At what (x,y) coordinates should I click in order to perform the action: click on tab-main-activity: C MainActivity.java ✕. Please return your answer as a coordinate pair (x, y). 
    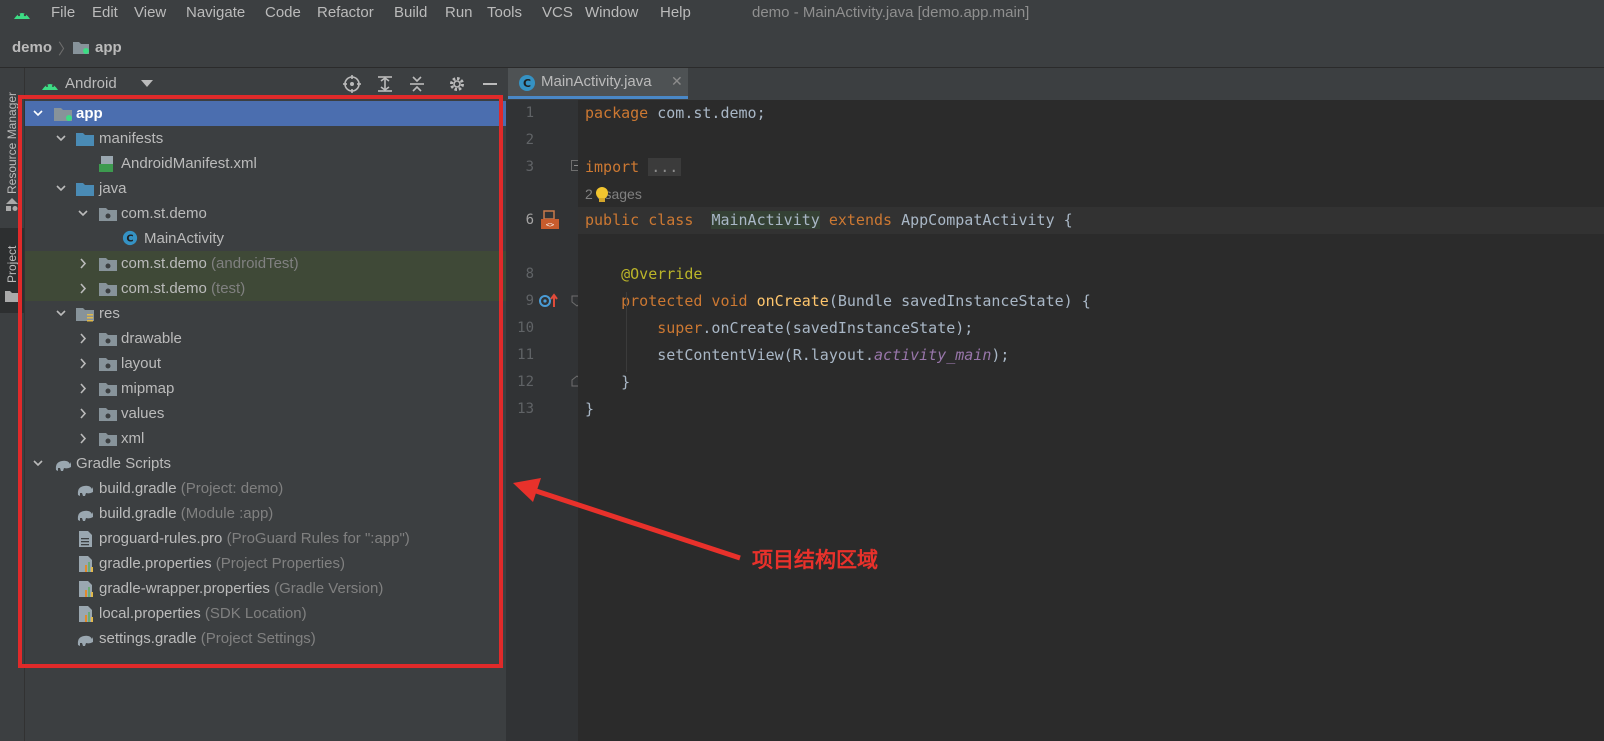
    Looking at the image, I should click on (598, 83).